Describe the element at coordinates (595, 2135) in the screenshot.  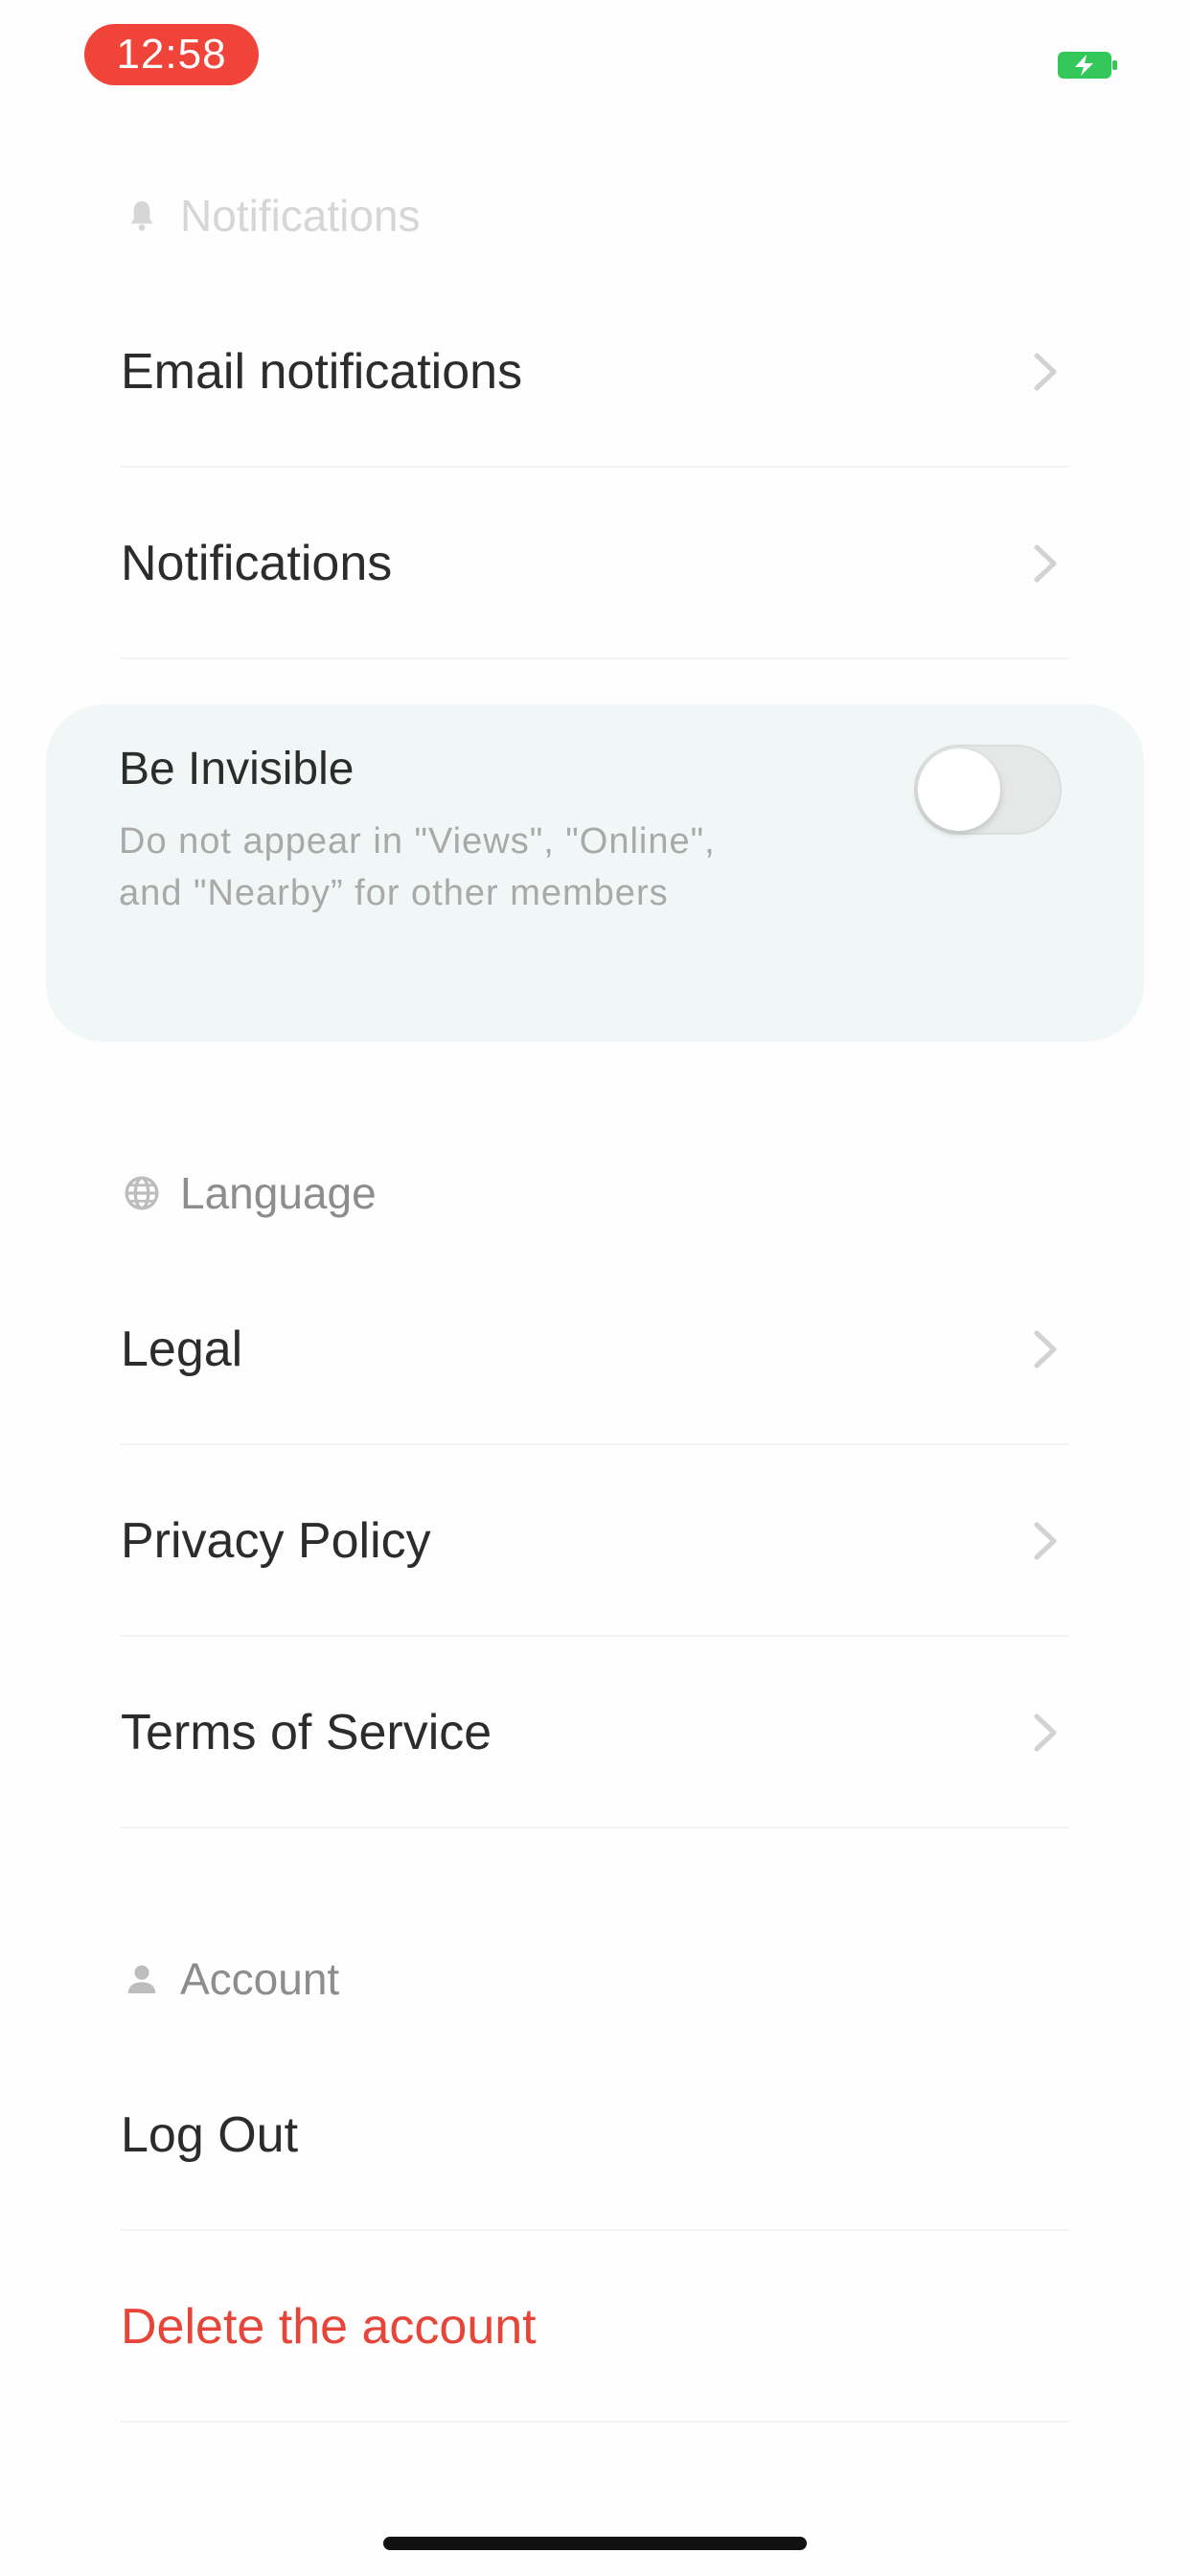
I see `row-log-out: Log Out` at that location.